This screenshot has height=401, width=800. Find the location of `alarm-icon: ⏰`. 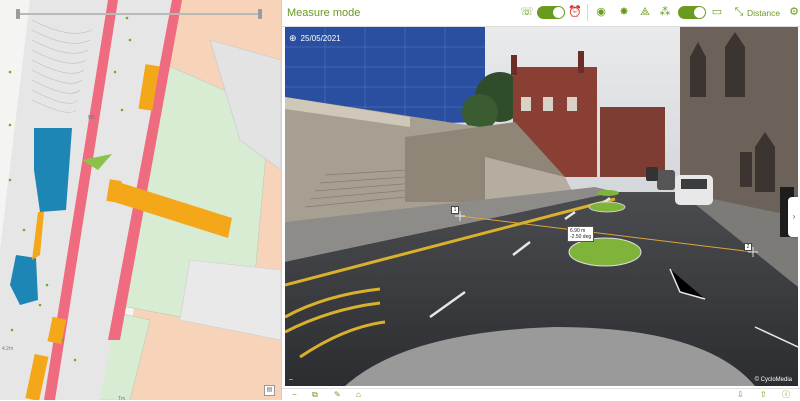

alarm-icon: ⏰ is located at coordinates (575, 12).